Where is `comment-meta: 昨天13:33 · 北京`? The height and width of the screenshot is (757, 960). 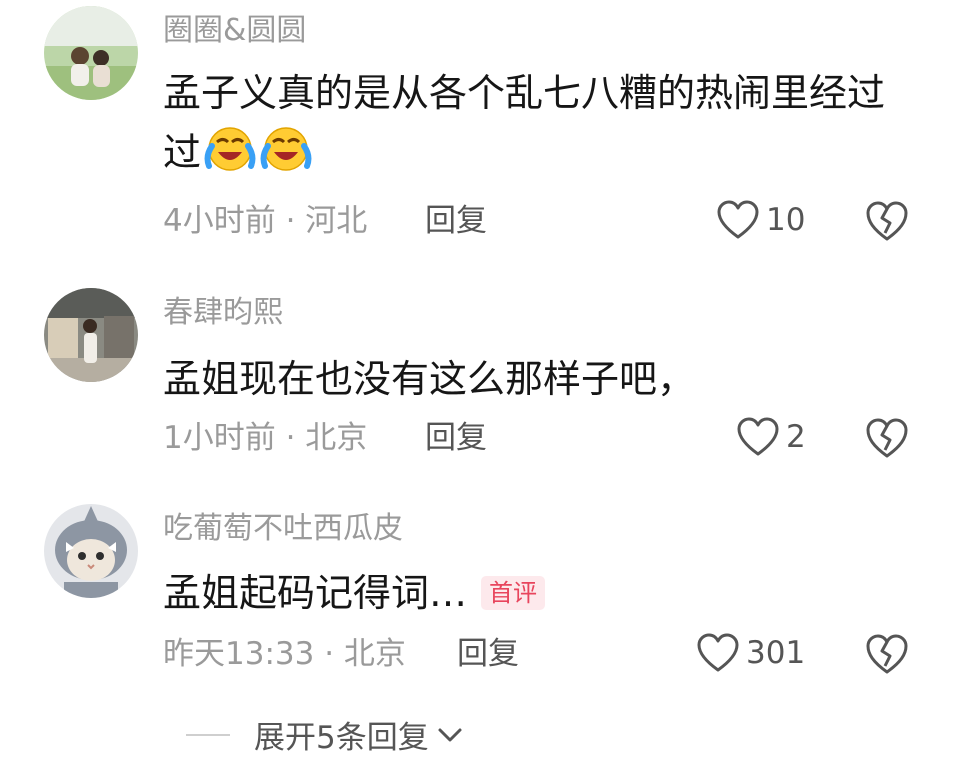 comment-meta: 昨天13:33 · 北京 is located at coordinates (284, 654).